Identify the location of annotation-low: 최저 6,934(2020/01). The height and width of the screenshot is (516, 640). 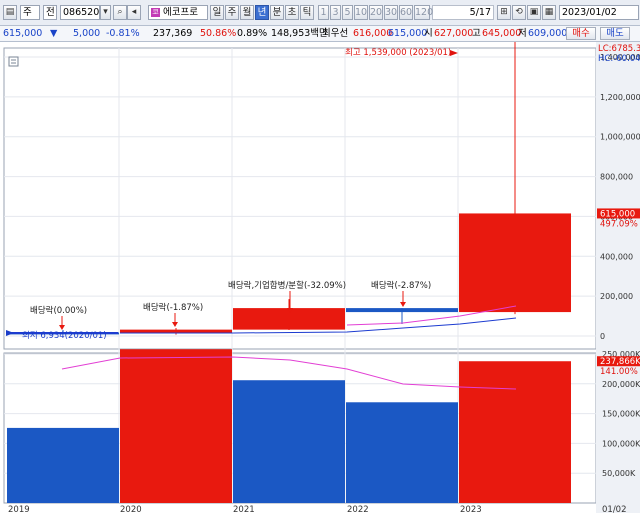
(64, 335).